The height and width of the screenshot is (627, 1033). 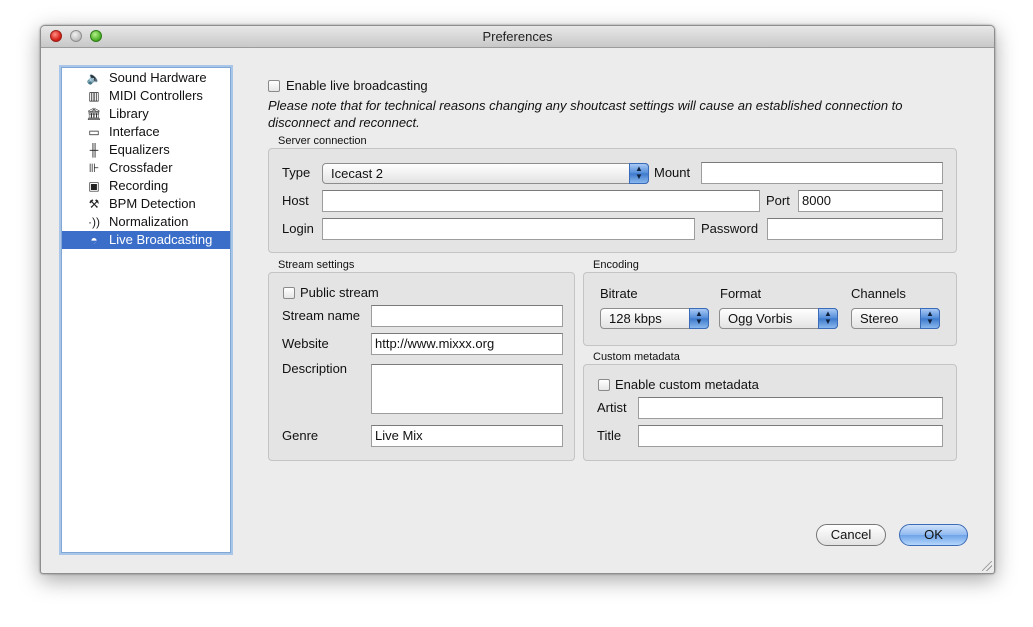 What do you see at coordinates (316, 265) in the screenshot?
I see `stream-settings-title: Stream settings` at bounding box center [316, 265].